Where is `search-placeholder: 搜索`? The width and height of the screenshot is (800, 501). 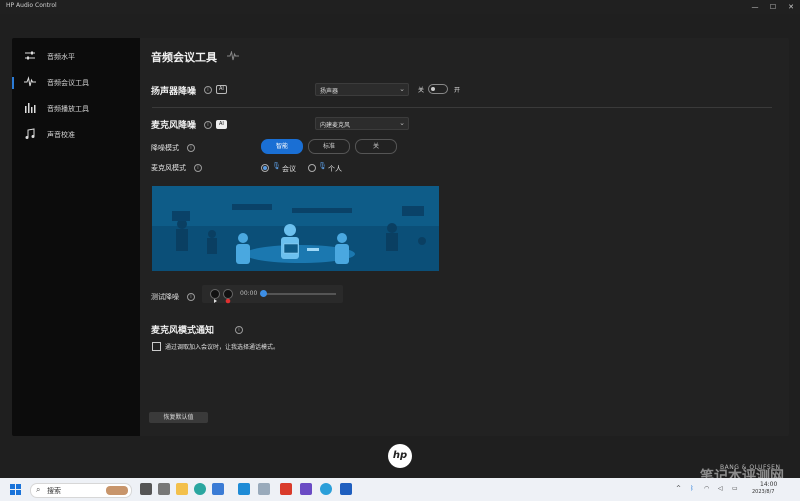 search-placeholder: 搜索 is located at coordinates (54, 491).